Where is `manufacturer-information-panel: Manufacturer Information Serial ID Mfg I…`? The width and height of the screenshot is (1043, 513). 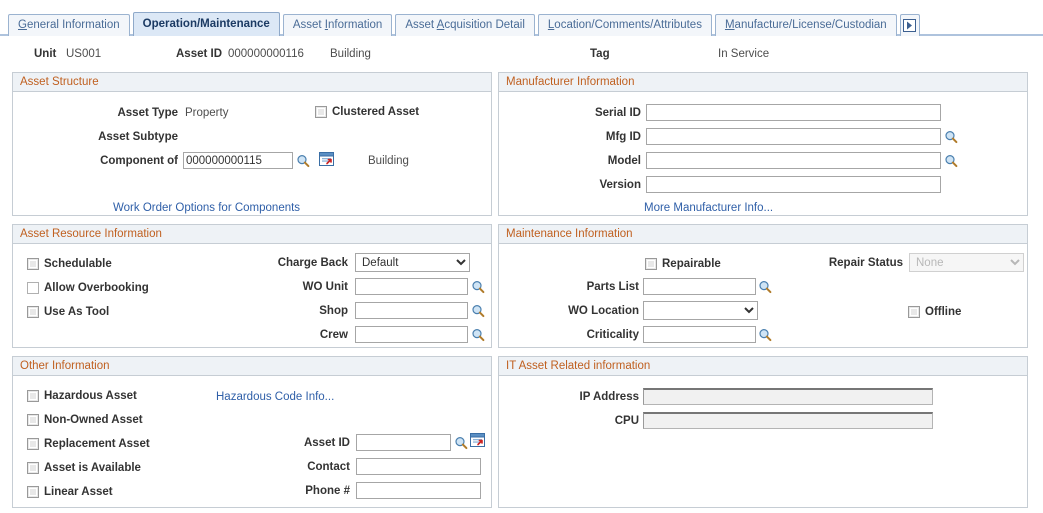 manufacturer-information-panel: Manufacturer Information Serial ID Mfg I… is located at coordinates (763, 144).